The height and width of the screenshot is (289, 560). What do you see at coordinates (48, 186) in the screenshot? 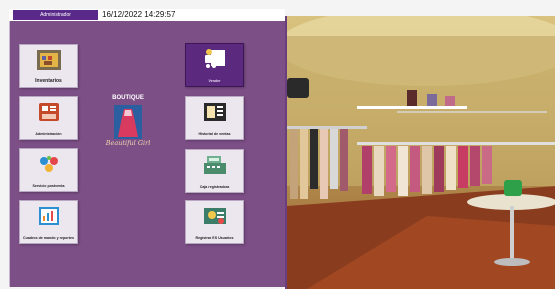
I see `tile-label: Servicio postventa` at bounding box center [48, 186].